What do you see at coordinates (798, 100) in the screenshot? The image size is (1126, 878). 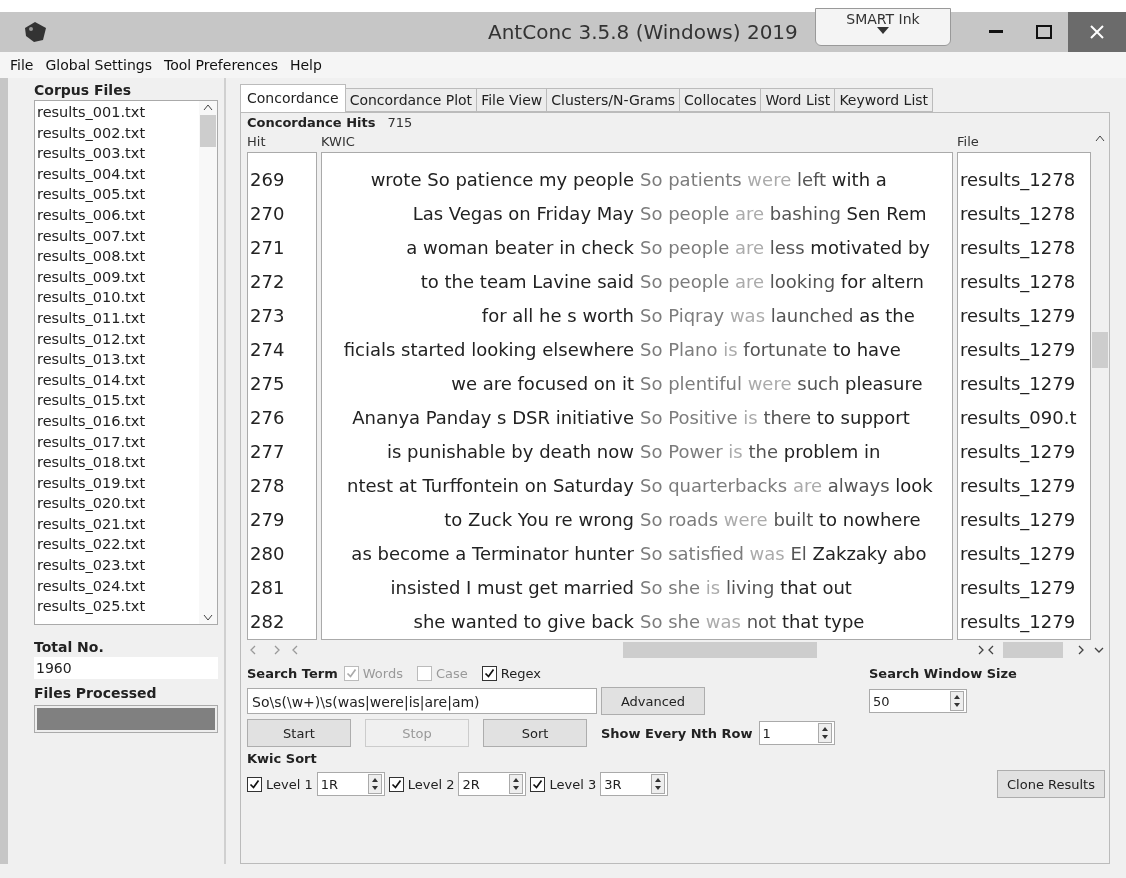 I see `tab: Word List` at bounding box center [798, 100].